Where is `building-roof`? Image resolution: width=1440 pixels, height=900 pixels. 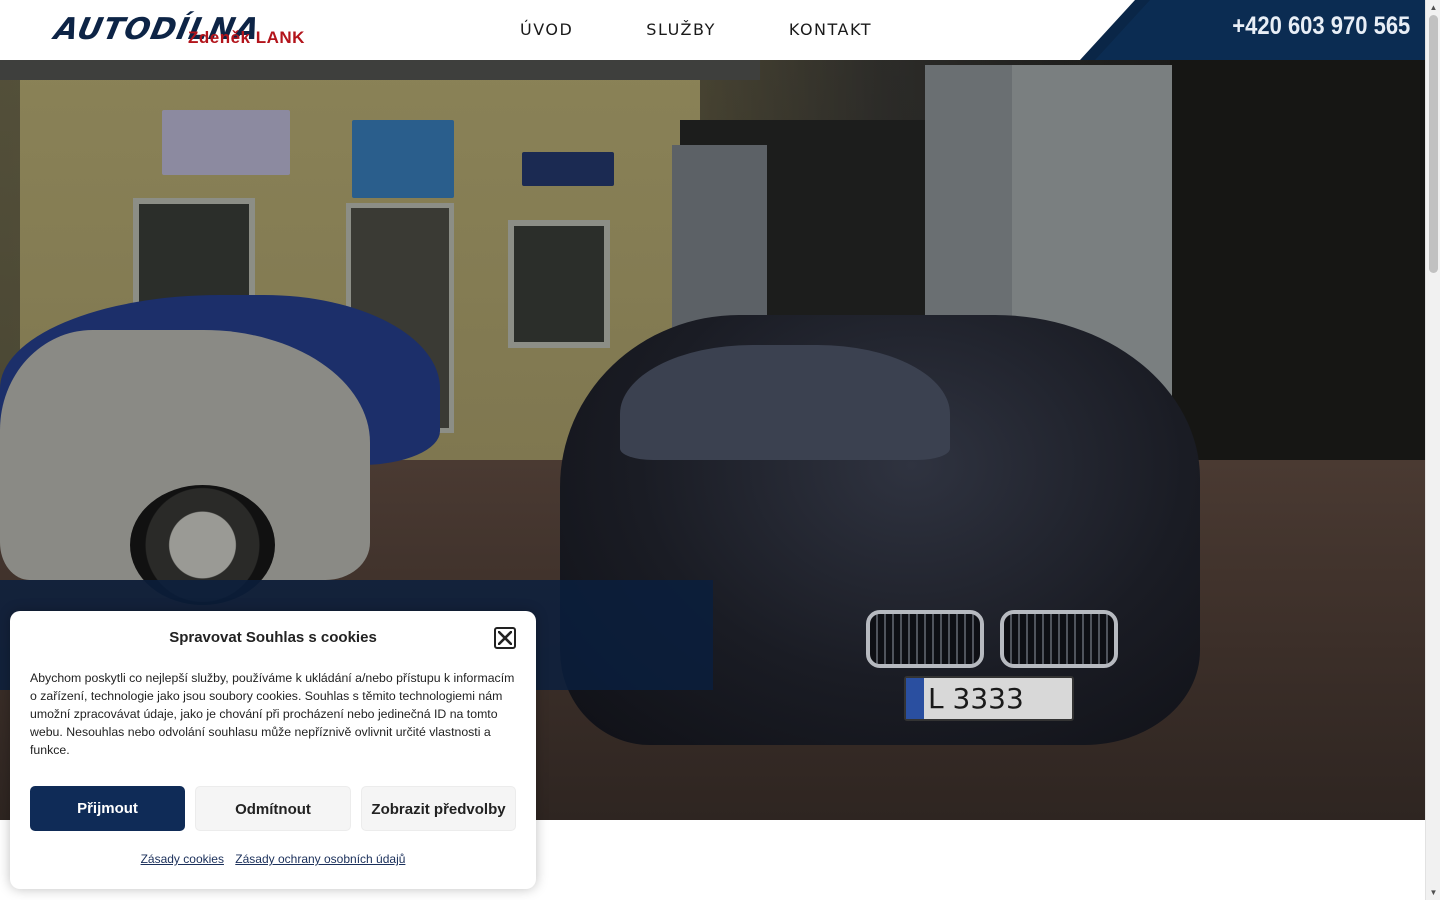 building-roof is located at coordinates (380, 70).